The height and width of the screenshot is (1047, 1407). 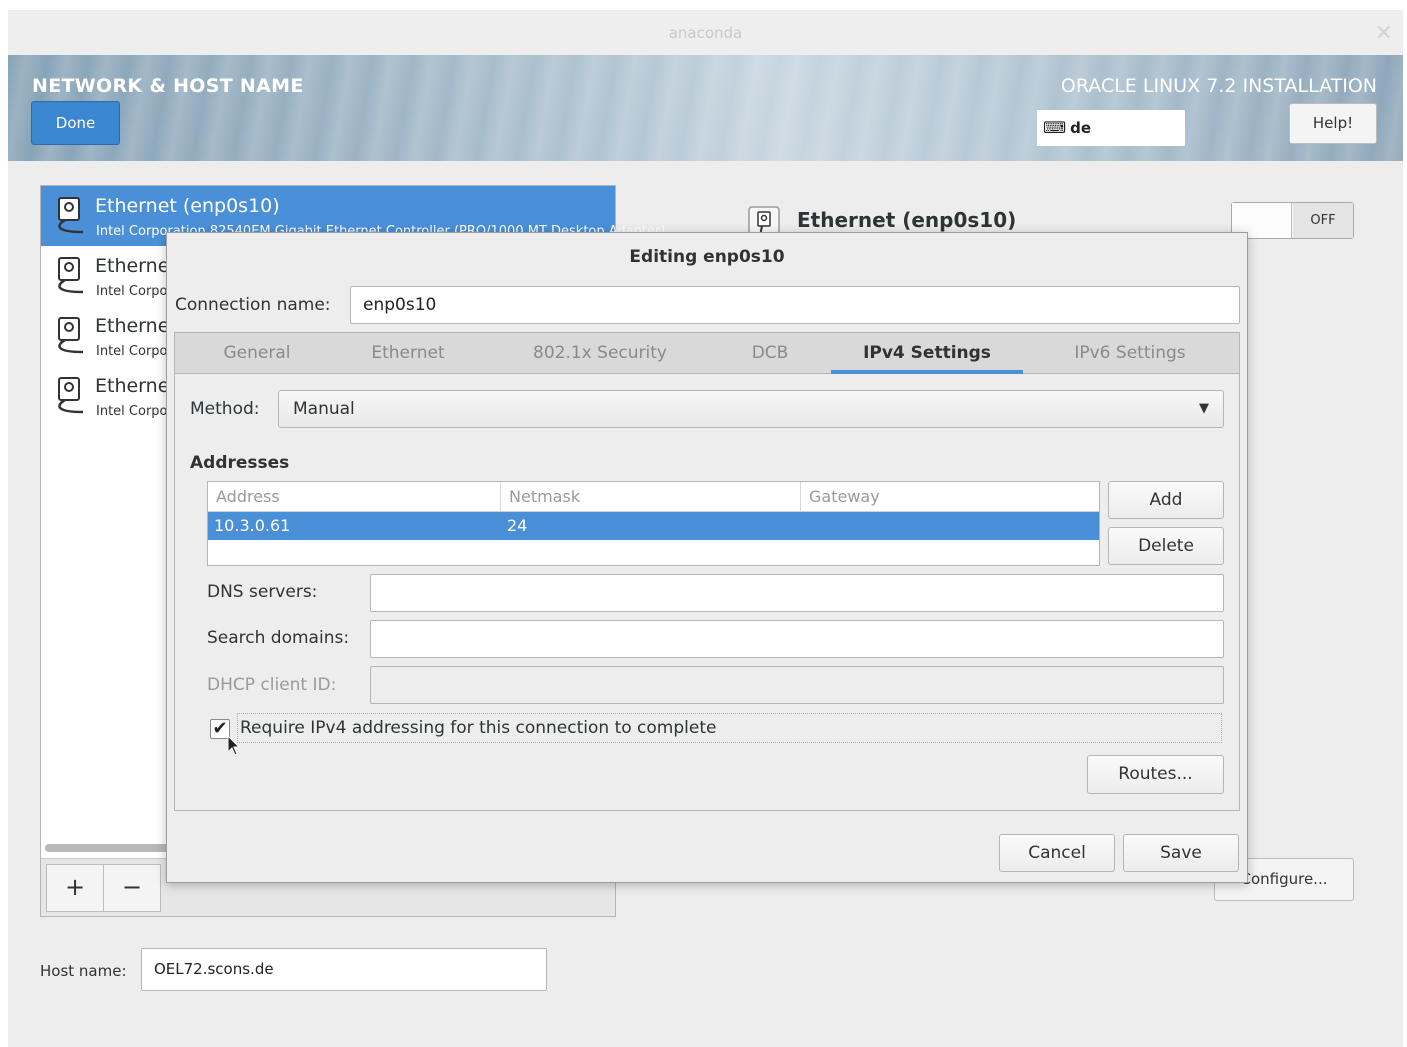 I want to click on keyboard-layout-label: de, so click(x=1081, y=128).